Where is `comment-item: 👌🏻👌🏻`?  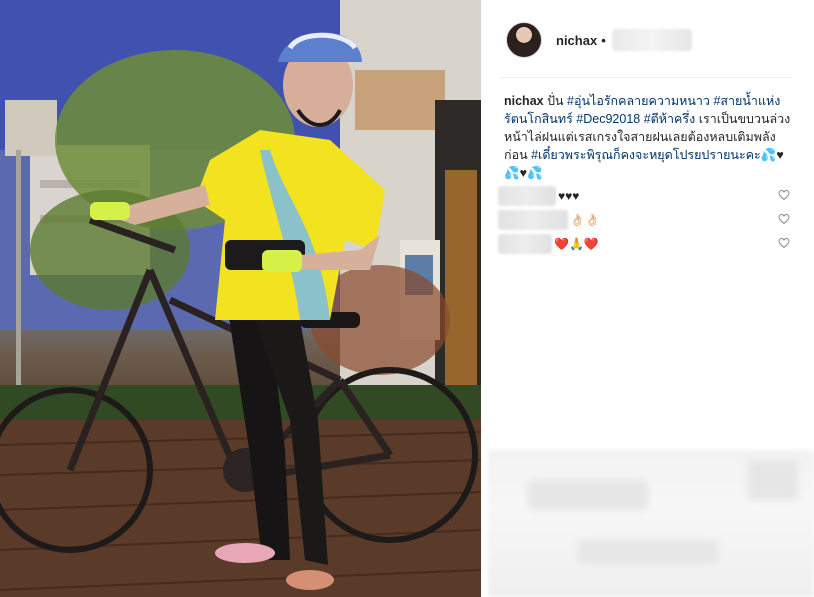 comment-item: 👌🏻👌🏻 is located at coordinates (648, 220).